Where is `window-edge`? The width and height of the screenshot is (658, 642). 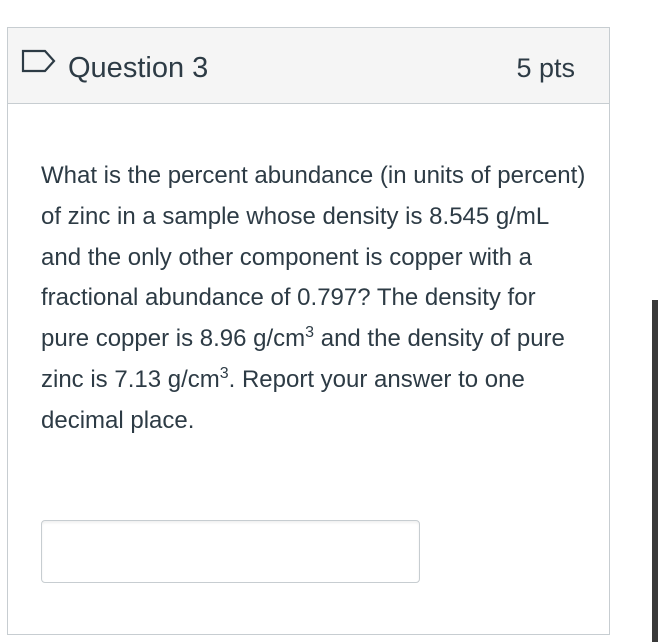 window-edge is located at coordinates (652, 321).